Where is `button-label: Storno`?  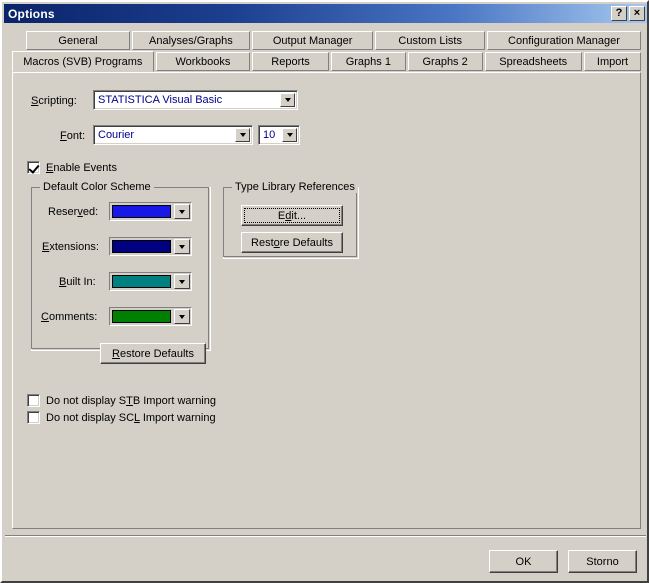 button-label: Storno is located at coordinates (602, 561).